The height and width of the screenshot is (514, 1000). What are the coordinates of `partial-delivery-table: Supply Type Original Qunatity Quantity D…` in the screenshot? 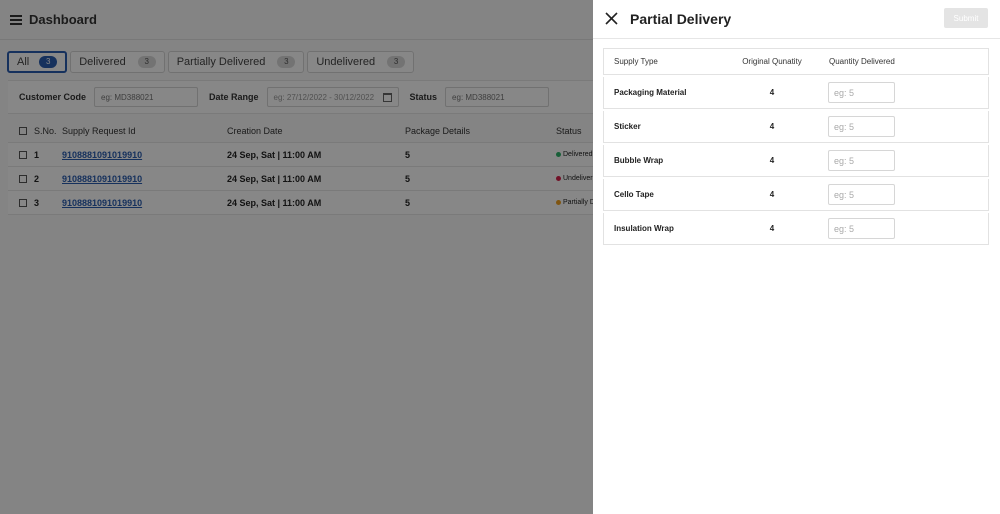 It's located at (796, 146).